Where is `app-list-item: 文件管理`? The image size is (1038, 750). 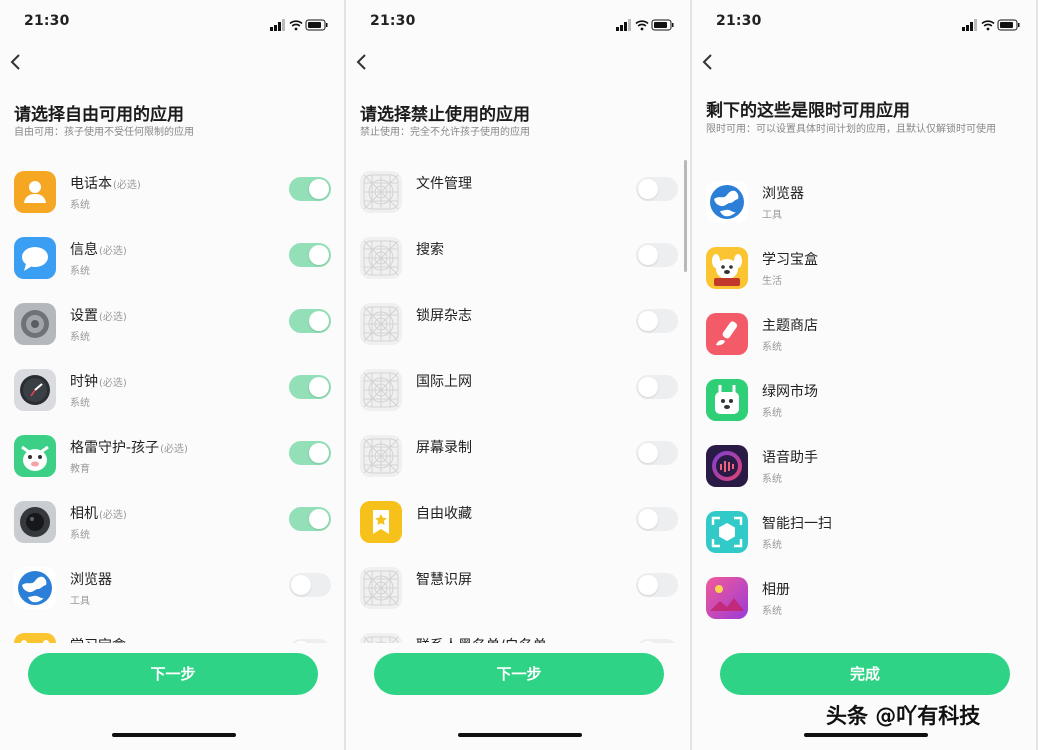 app-list-item: 文件管理 is located at coordinates (518, 190).